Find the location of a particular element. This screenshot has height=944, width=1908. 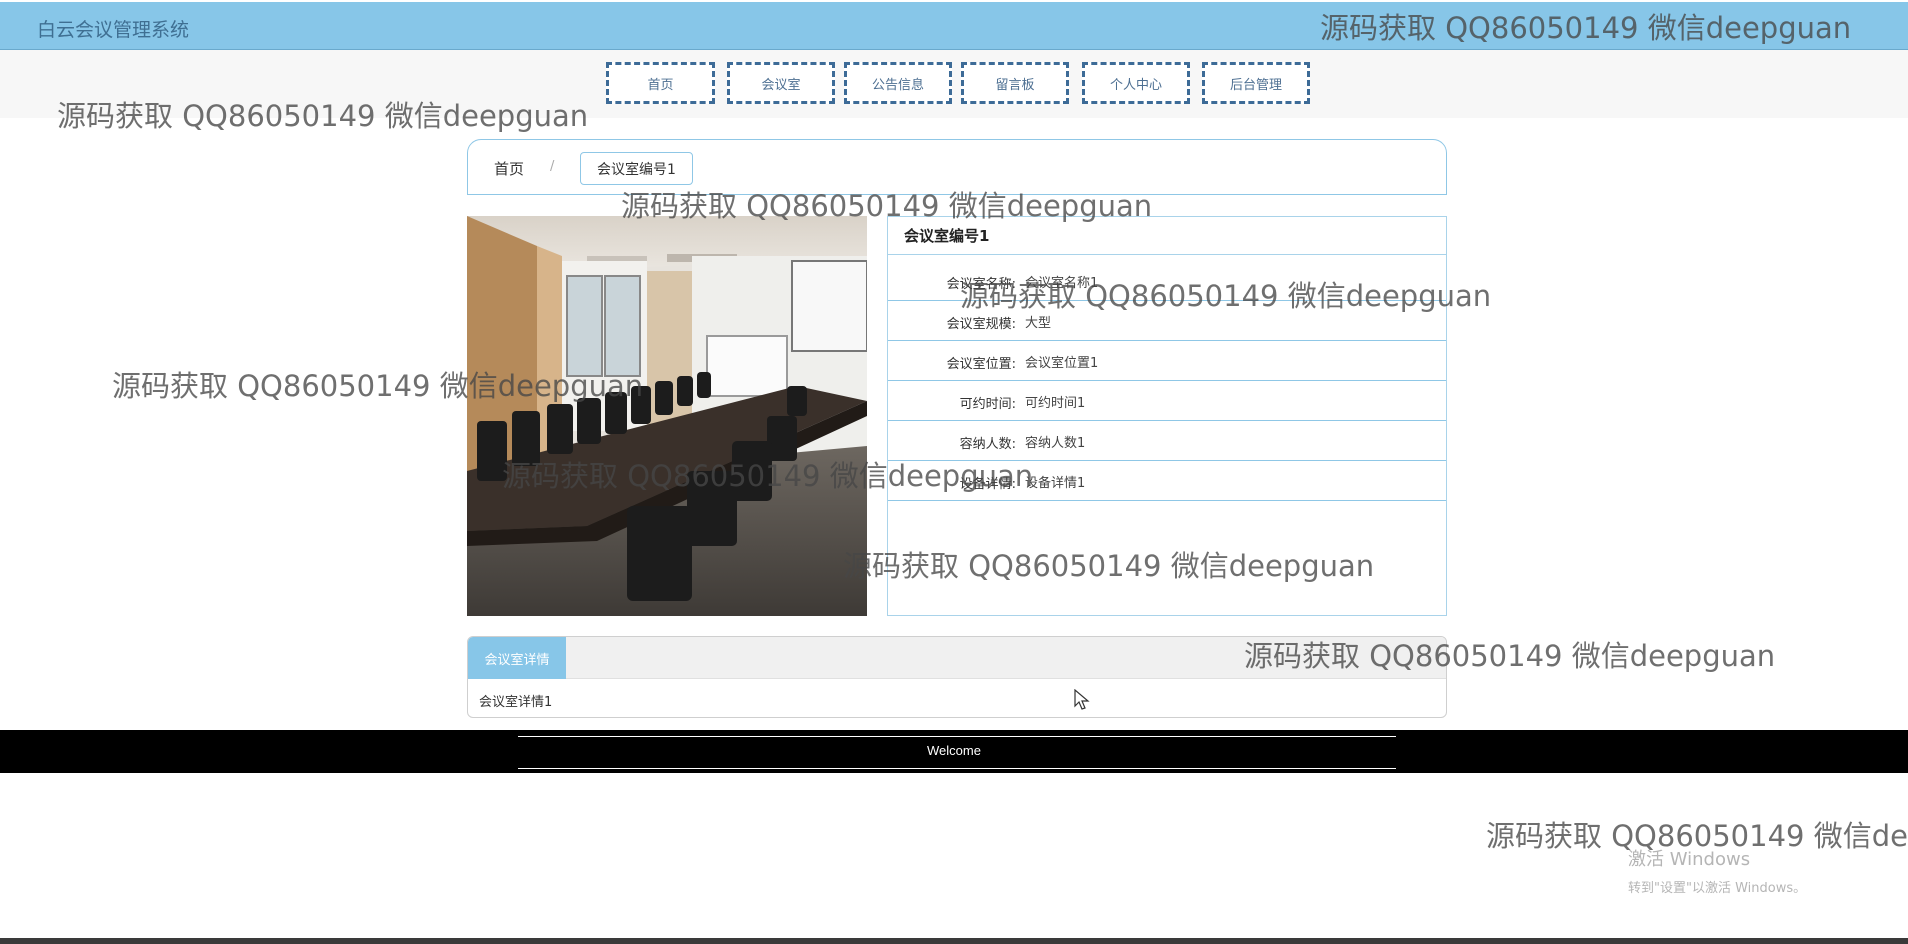

info-value: 设备详情1 is located at coordinates (1055, 483).